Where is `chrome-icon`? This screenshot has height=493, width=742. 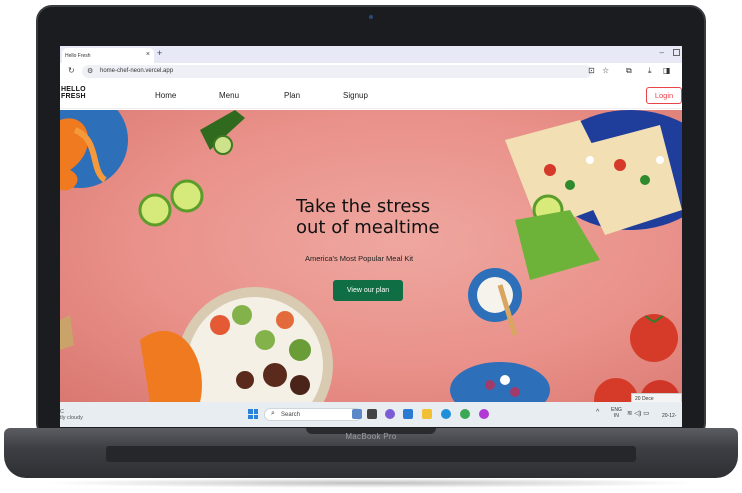 chrome-icon is located at coordinates (465, 414).